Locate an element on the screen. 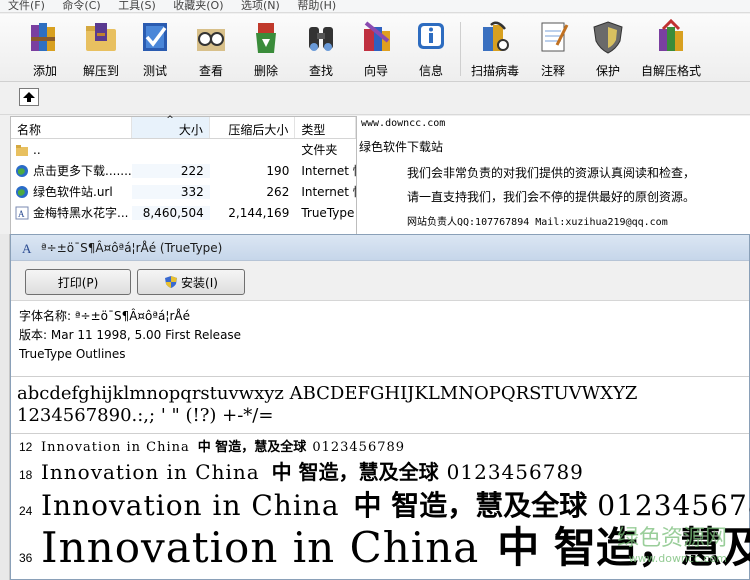 This screenshot has width=750, height=580. file-name: .. is located at coordinates (37, 149).